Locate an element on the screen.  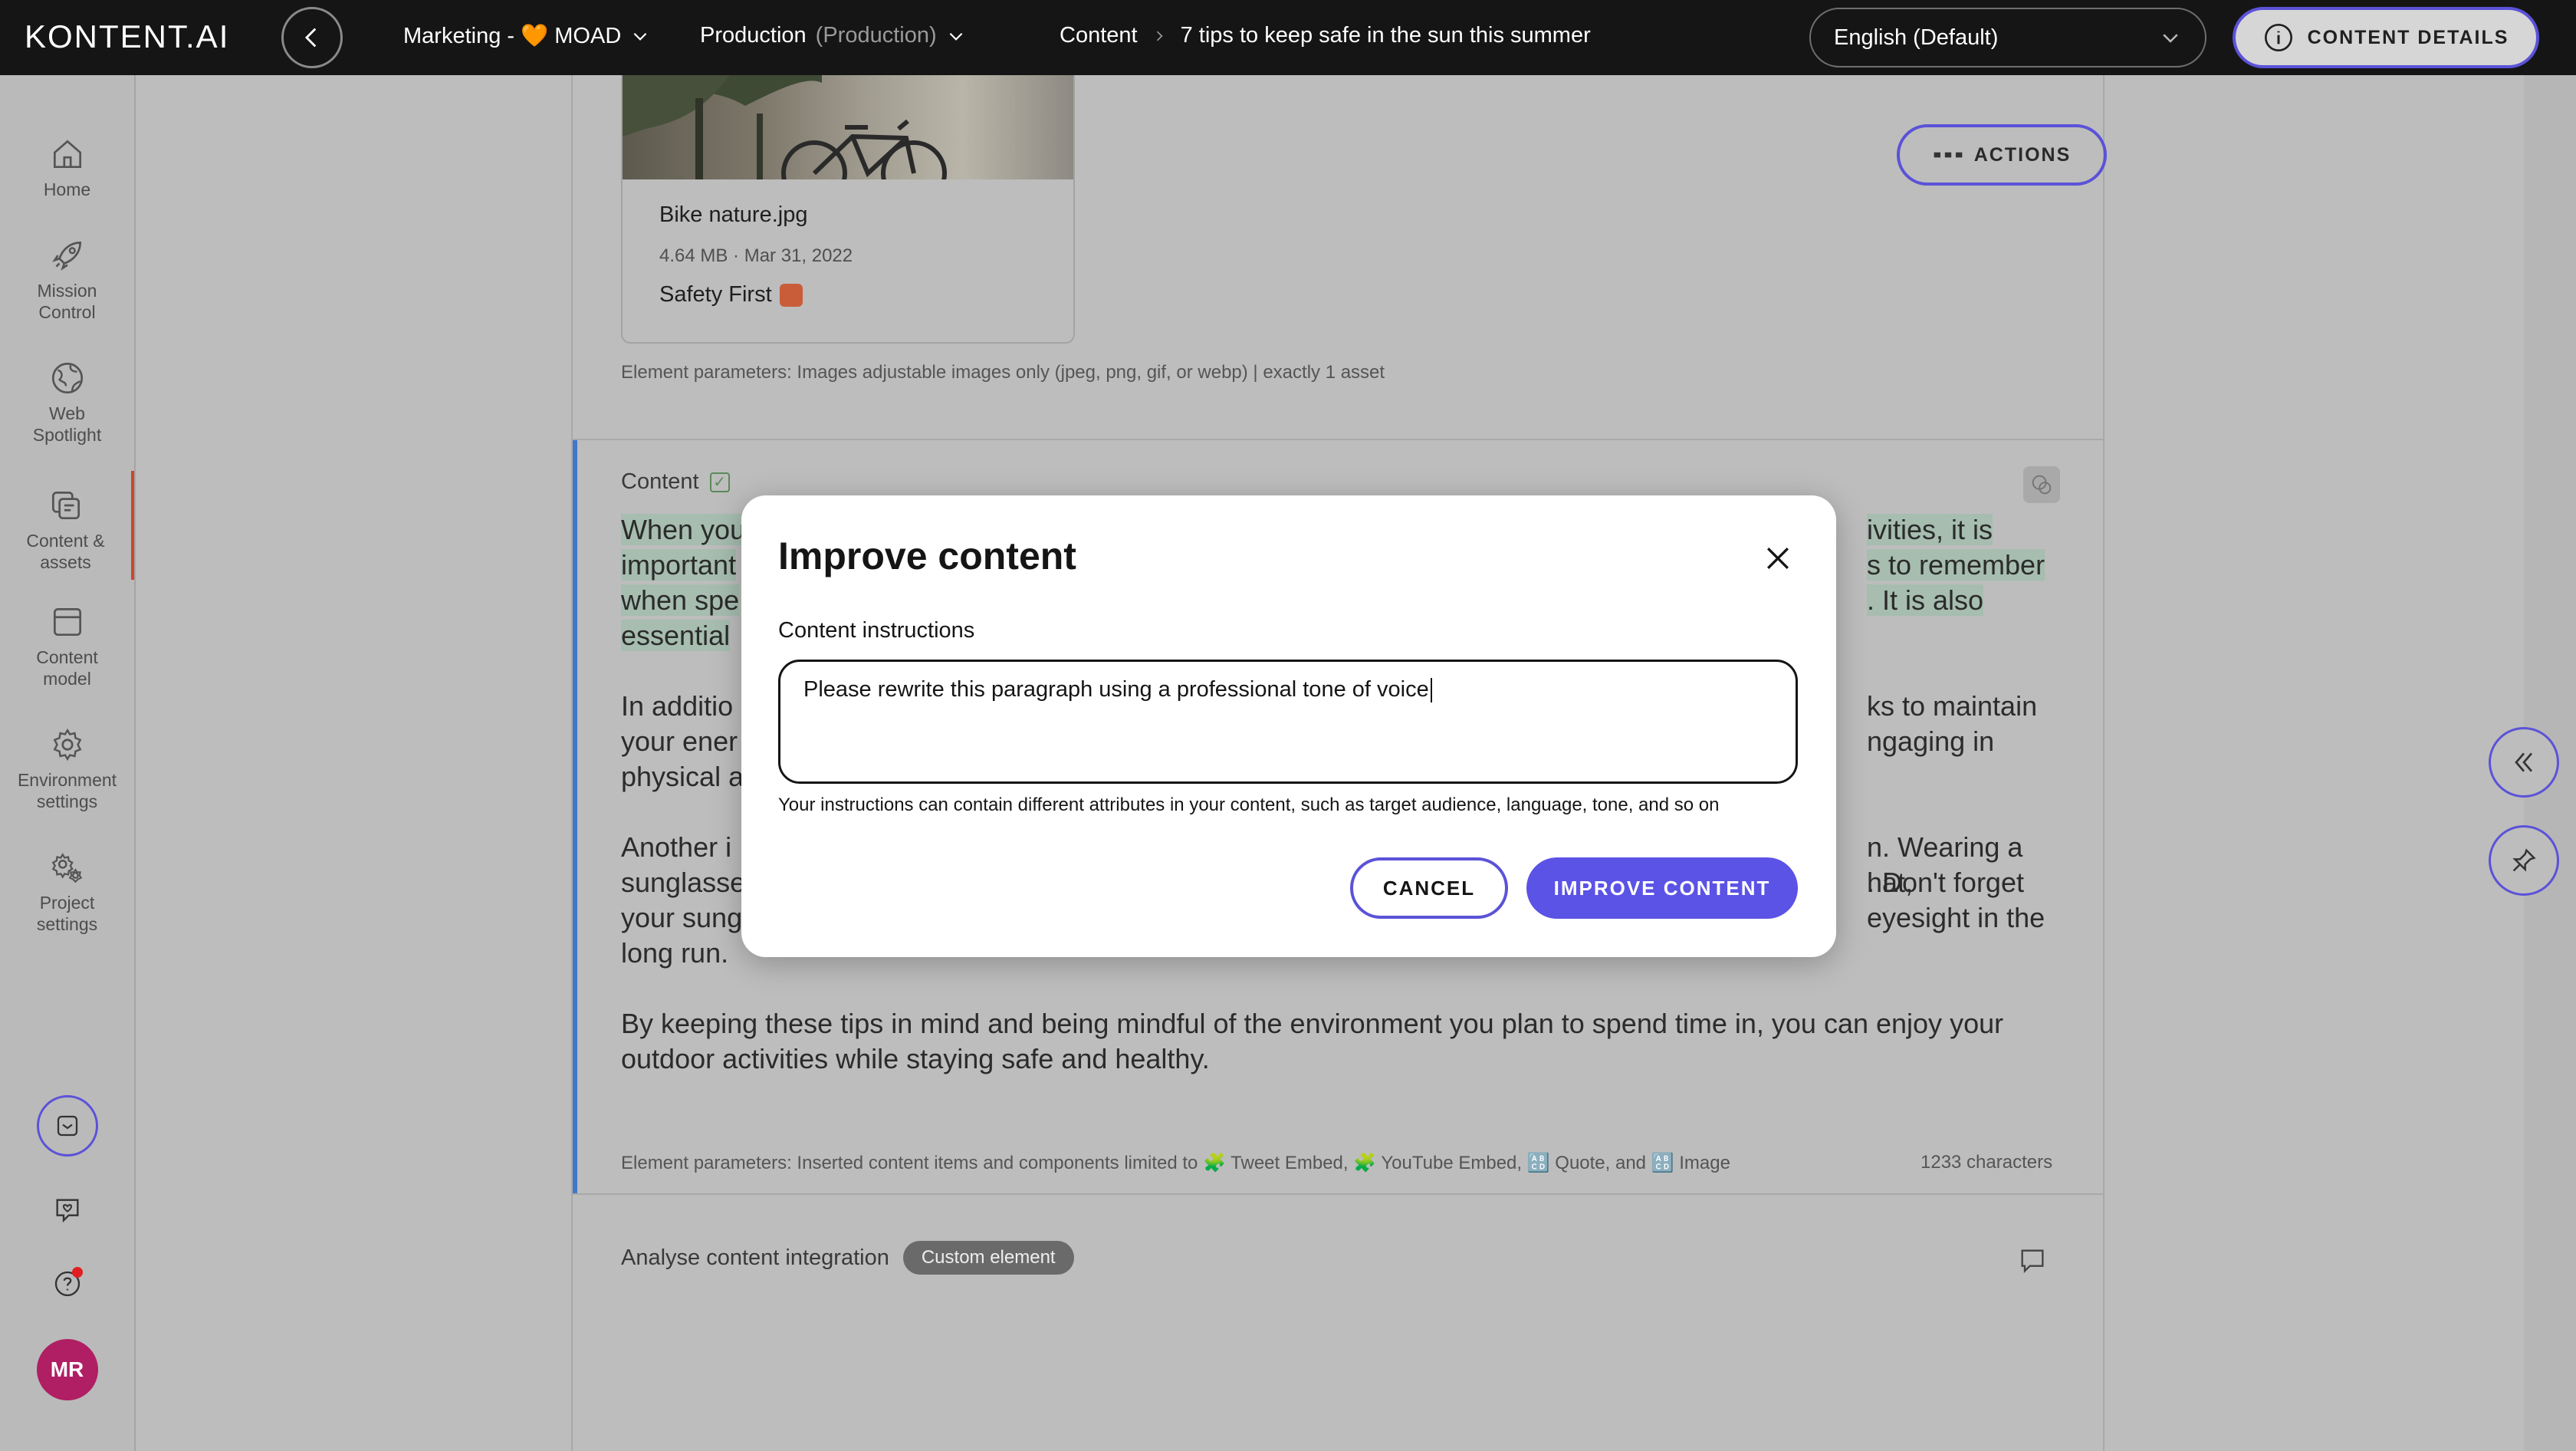
text-fragment: physical a is located at coordinates (683, 776).